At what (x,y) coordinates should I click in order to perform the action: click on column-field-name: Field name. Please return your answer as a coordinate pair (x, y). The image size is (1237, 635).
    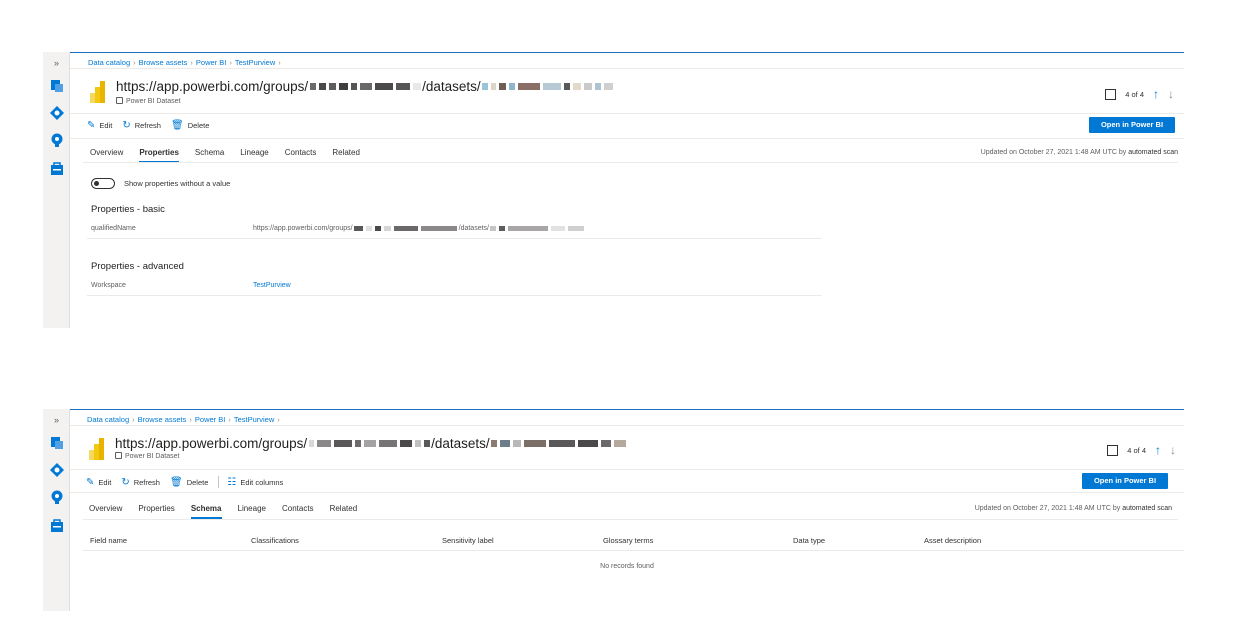
    Looking at the image, I should click on (108, 540).